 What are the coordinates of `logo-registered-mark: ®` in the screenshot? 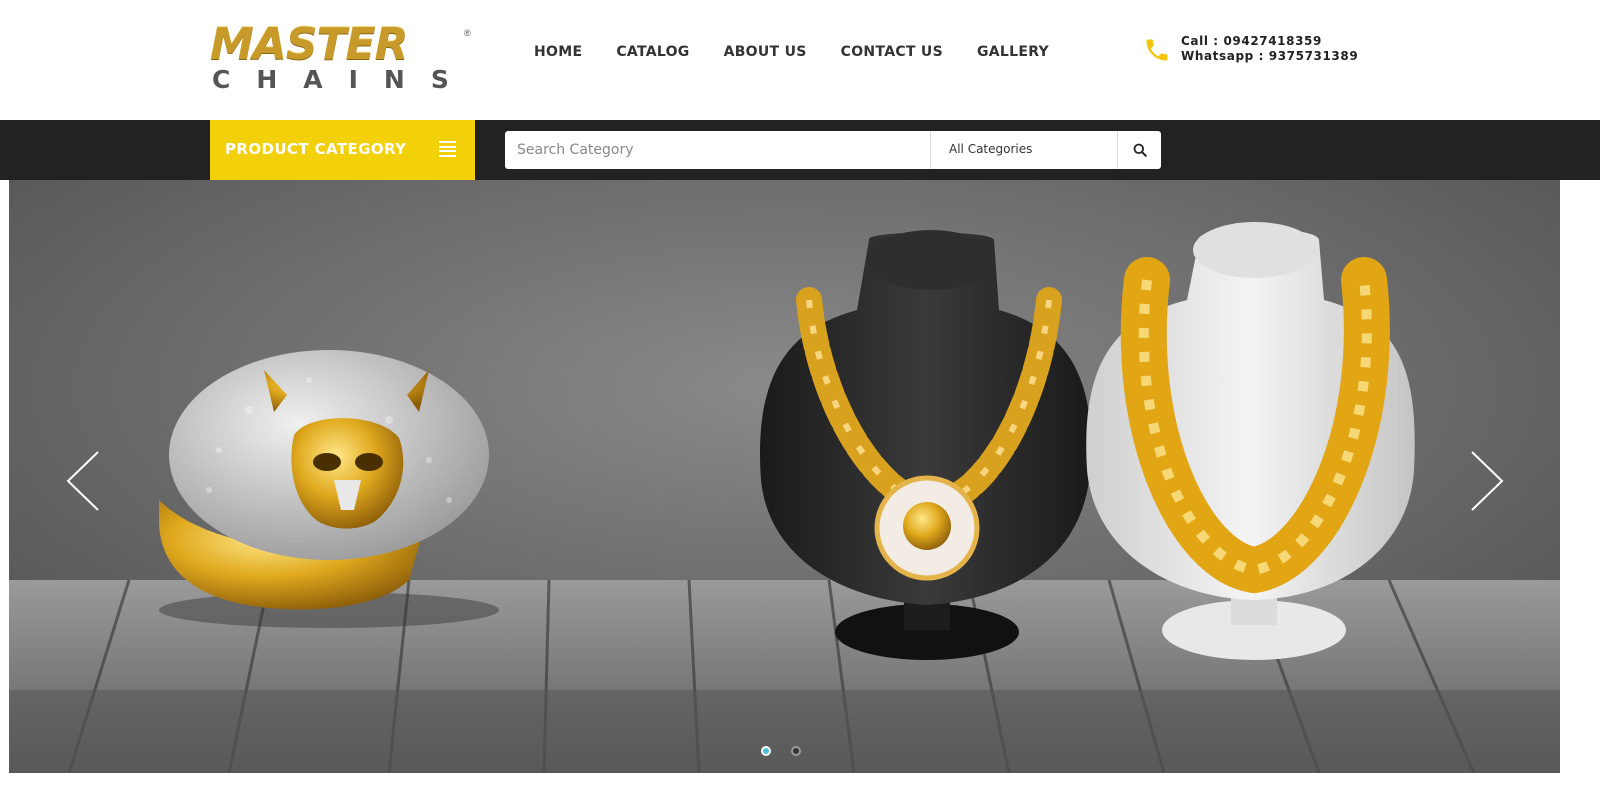 It's located at (467, 33).